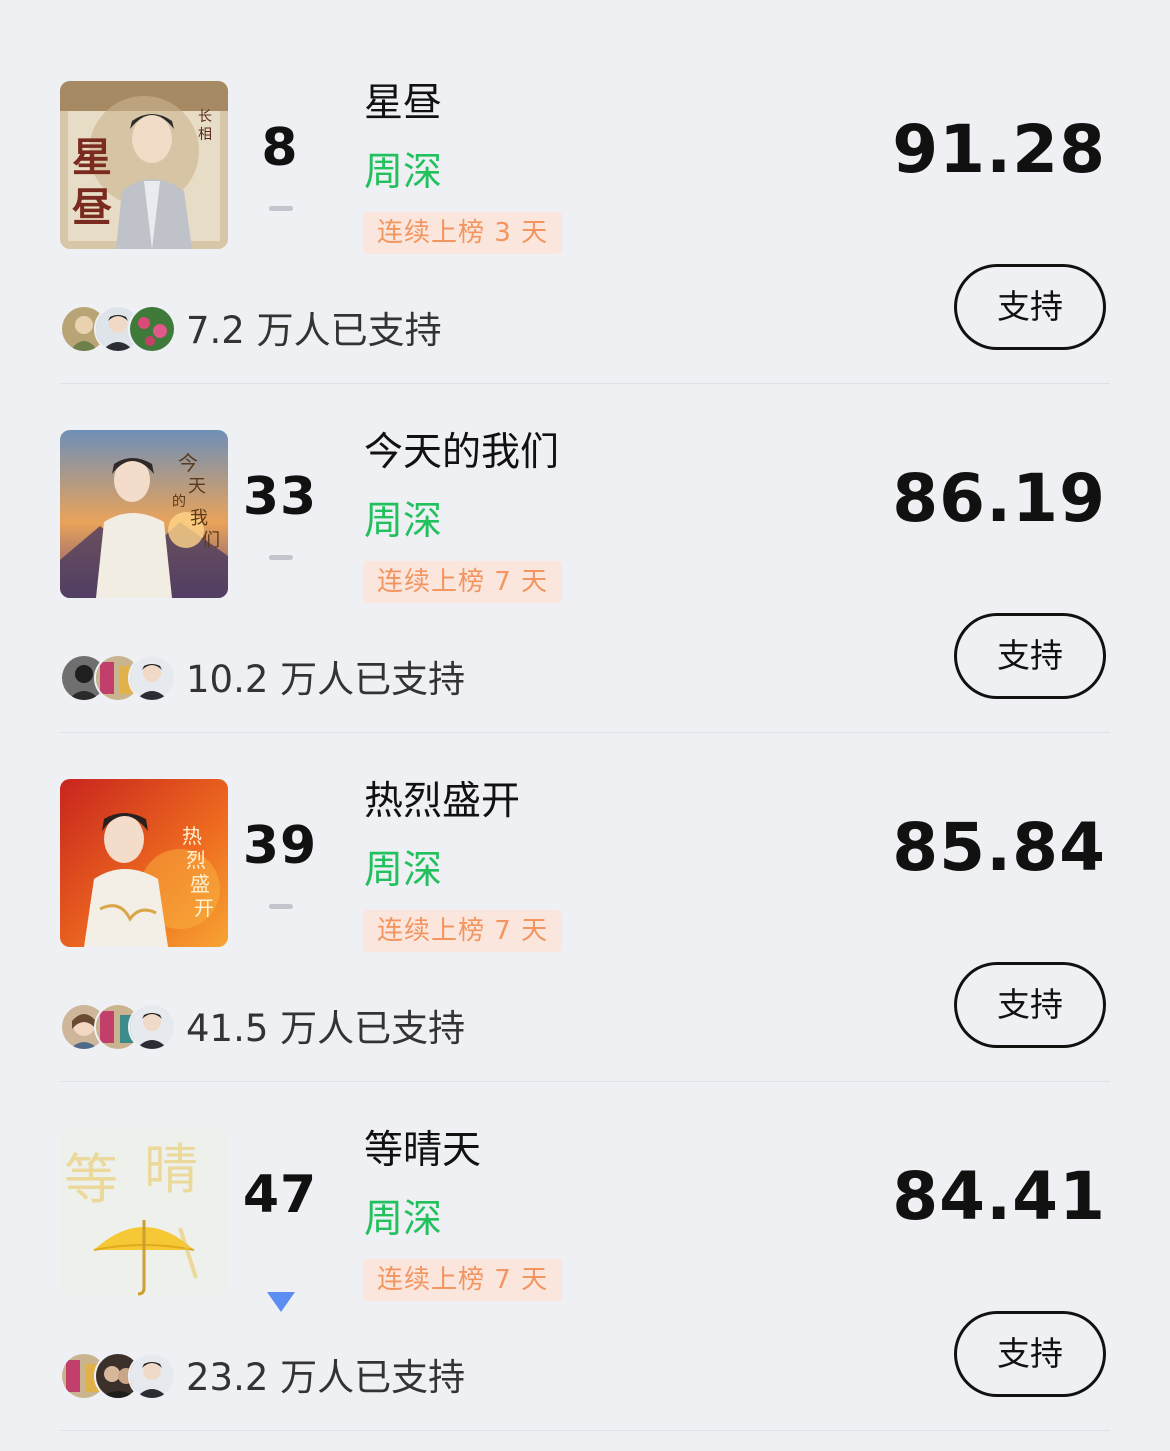 This screenshot has width=1170, height=1451. What do you see at coordinates (999, 847) in the screenshot?
I see `score: 85.84` at bounding box center [999, 847].